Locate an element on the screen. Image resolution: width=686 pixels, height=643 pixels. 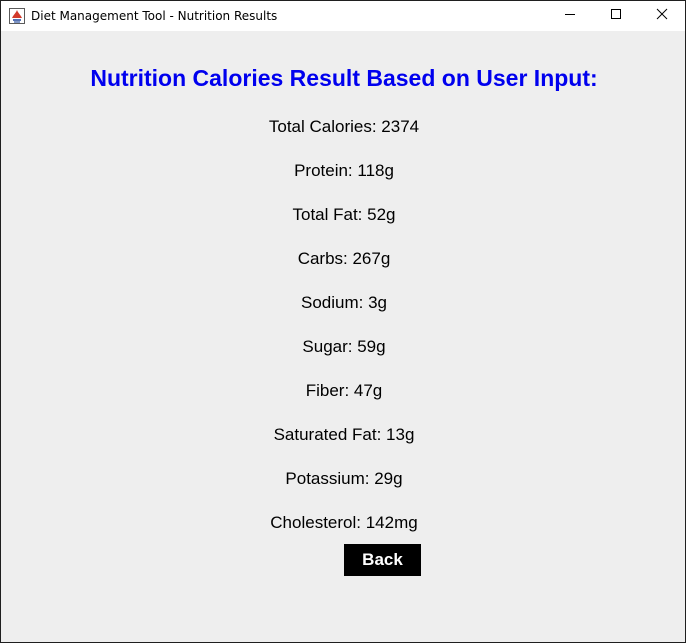
minimize-icon is located at coordinates (570, 16).